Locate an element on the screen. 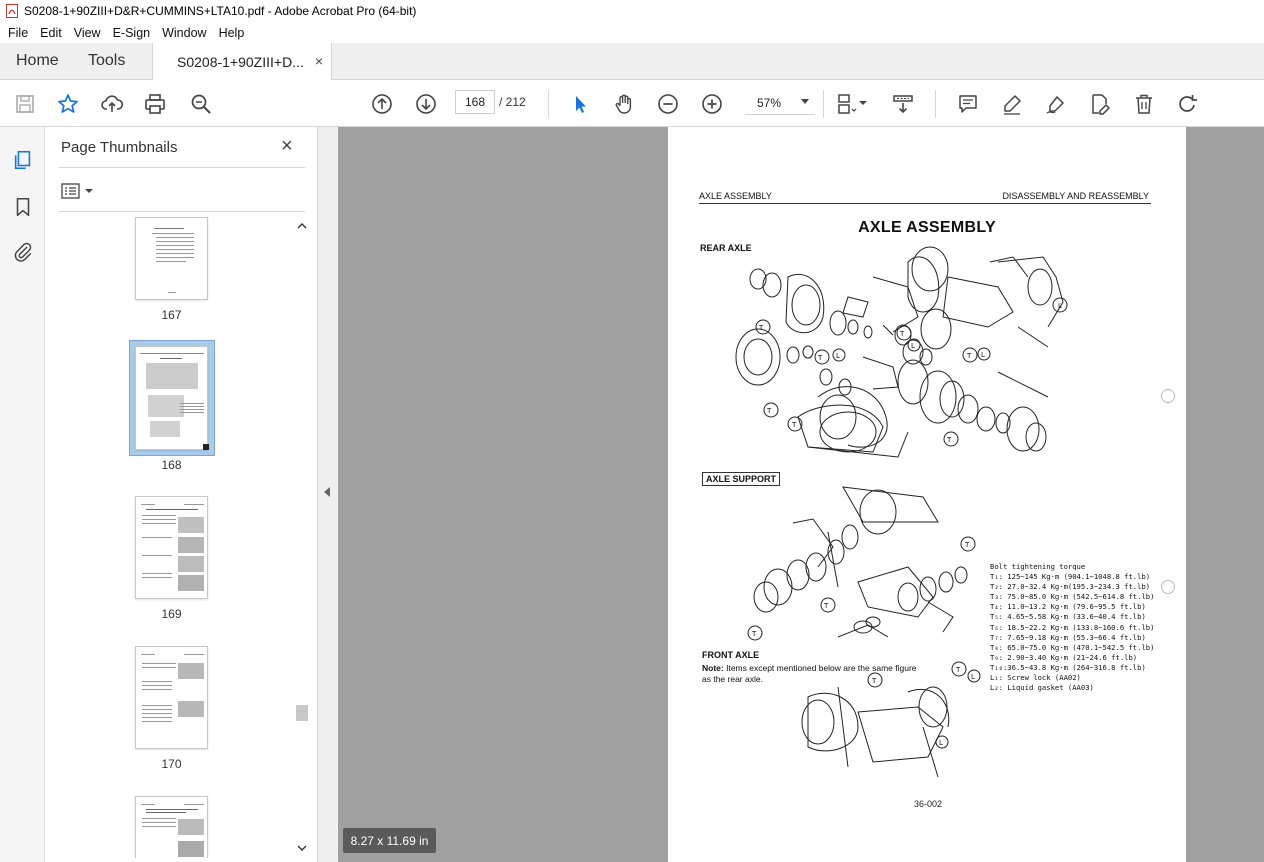  menu-file: File is located at coordinates (18, 33).